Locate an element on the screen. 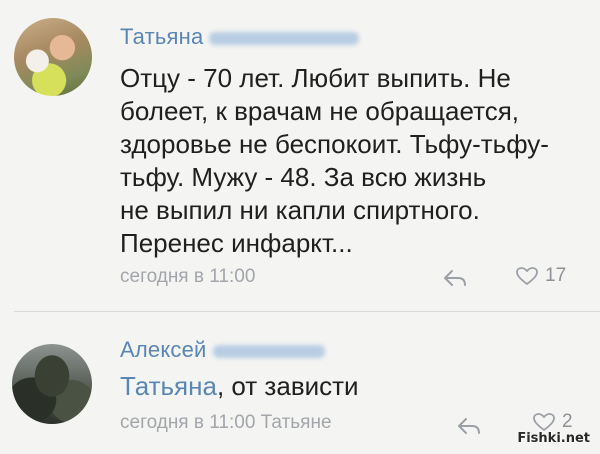 This screenshot has height=454, width=600. comment-text-line: тьфу. Мужу - 48. За всю жизнь is located at coordinates (303, 177).